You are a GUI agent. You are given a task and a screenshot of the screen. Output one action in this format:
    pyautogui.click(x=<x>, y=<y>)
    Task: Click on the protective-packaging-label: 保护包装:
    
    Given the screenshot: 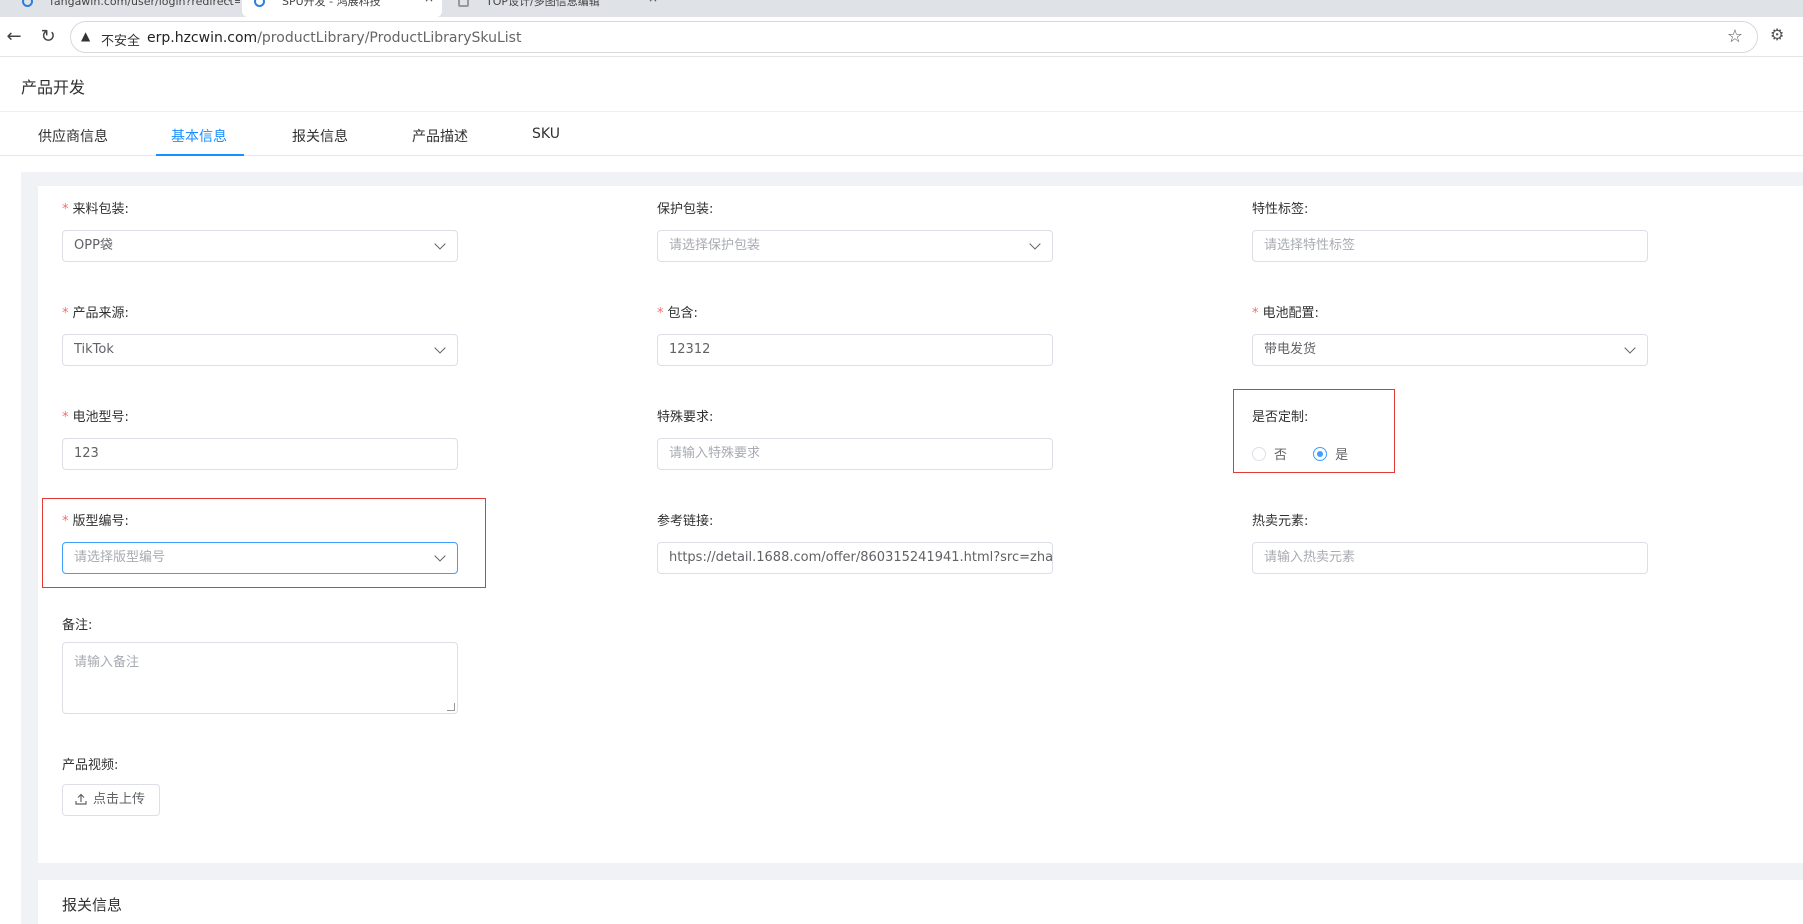 What is the action you would take?
    pyautogui.click(x=685, y=209)
    